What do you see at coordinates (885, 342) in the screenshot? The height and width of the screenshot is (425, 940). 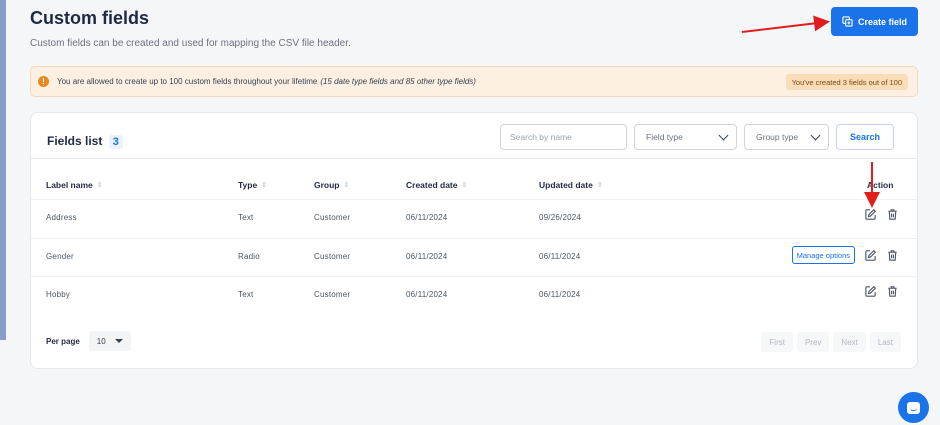 I see `last-page-button: Last` at bounding box center [885, 342].